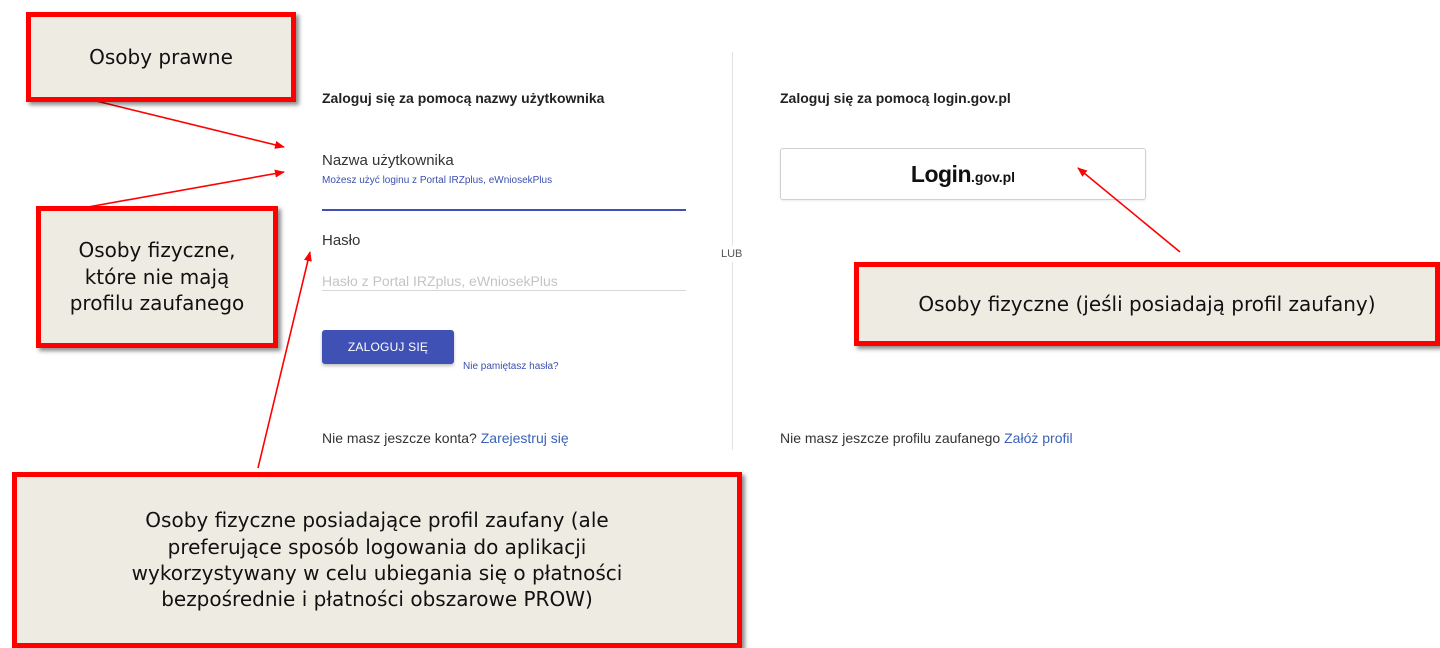  I want to click on callout-legal-persons: Osoby prawne, so click(161, 57).